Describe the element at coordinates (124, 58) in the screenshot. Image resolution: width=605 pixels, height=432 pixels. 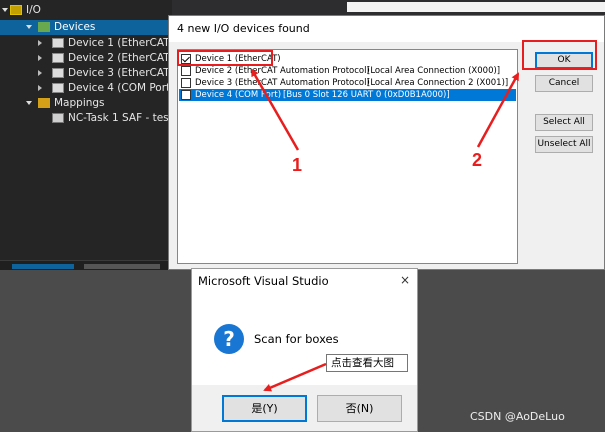
I see `tree-item-label: Device 2 (EtherCAT A` at that location.